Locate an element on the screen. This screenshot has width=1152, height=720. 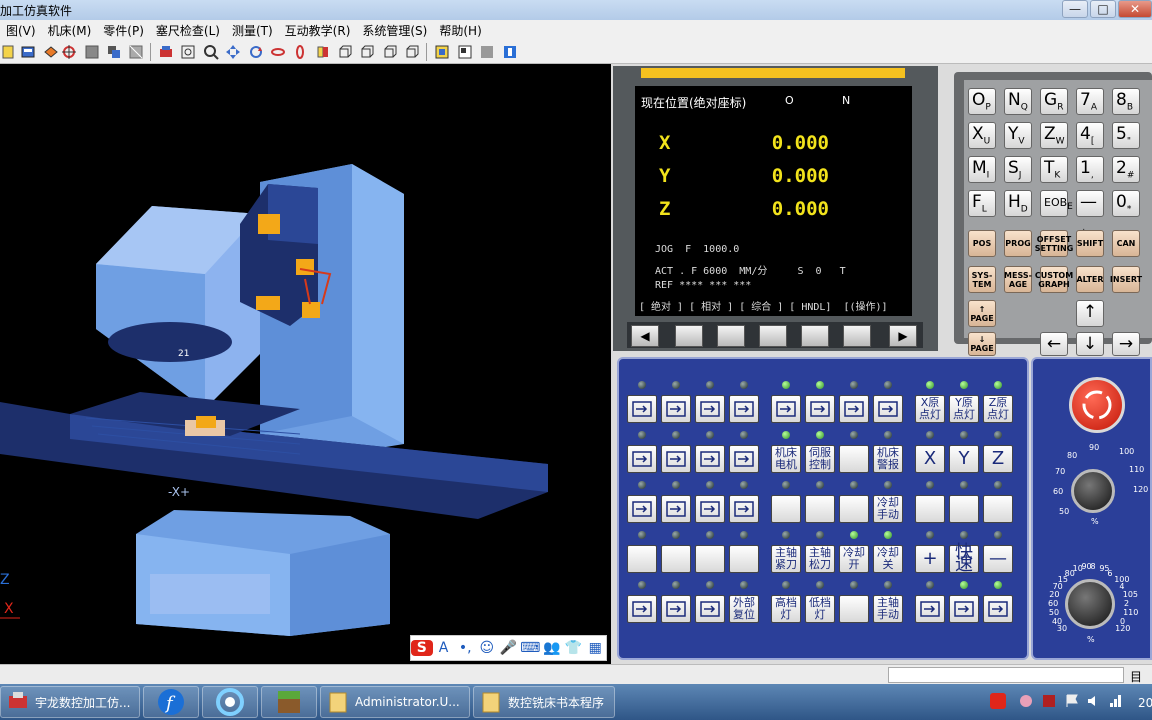
operator-button: + is located at coordinates (930, 559).